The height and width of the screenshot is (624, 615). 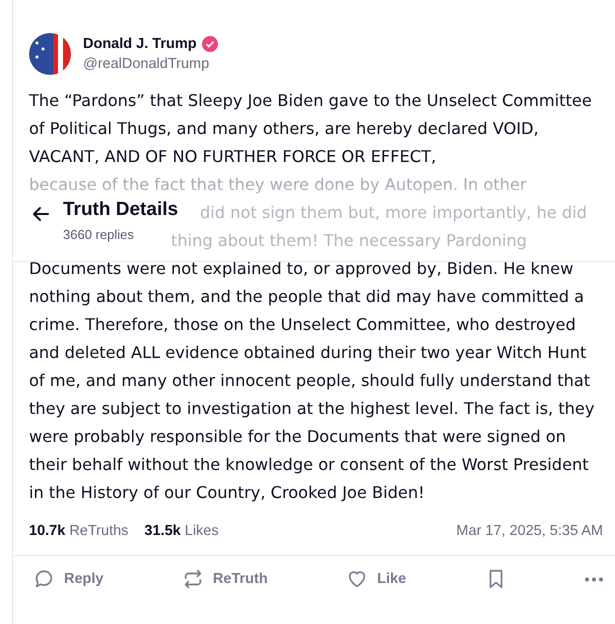 What do you see at coordinates (41, 214) in the screenshot?
I see `back-arrow-icon` at bounding box center [41, 214].